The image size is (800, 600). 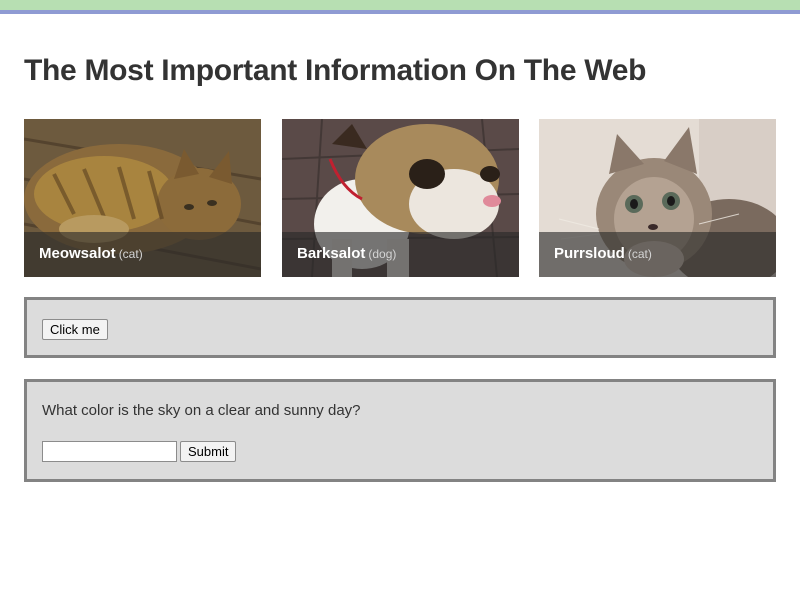 What do you see at coordinates (657, 198) in the screenshot?
I see `pet-card-purrsloud: Purrsloud (cat)` at bounding box center [657, 198].